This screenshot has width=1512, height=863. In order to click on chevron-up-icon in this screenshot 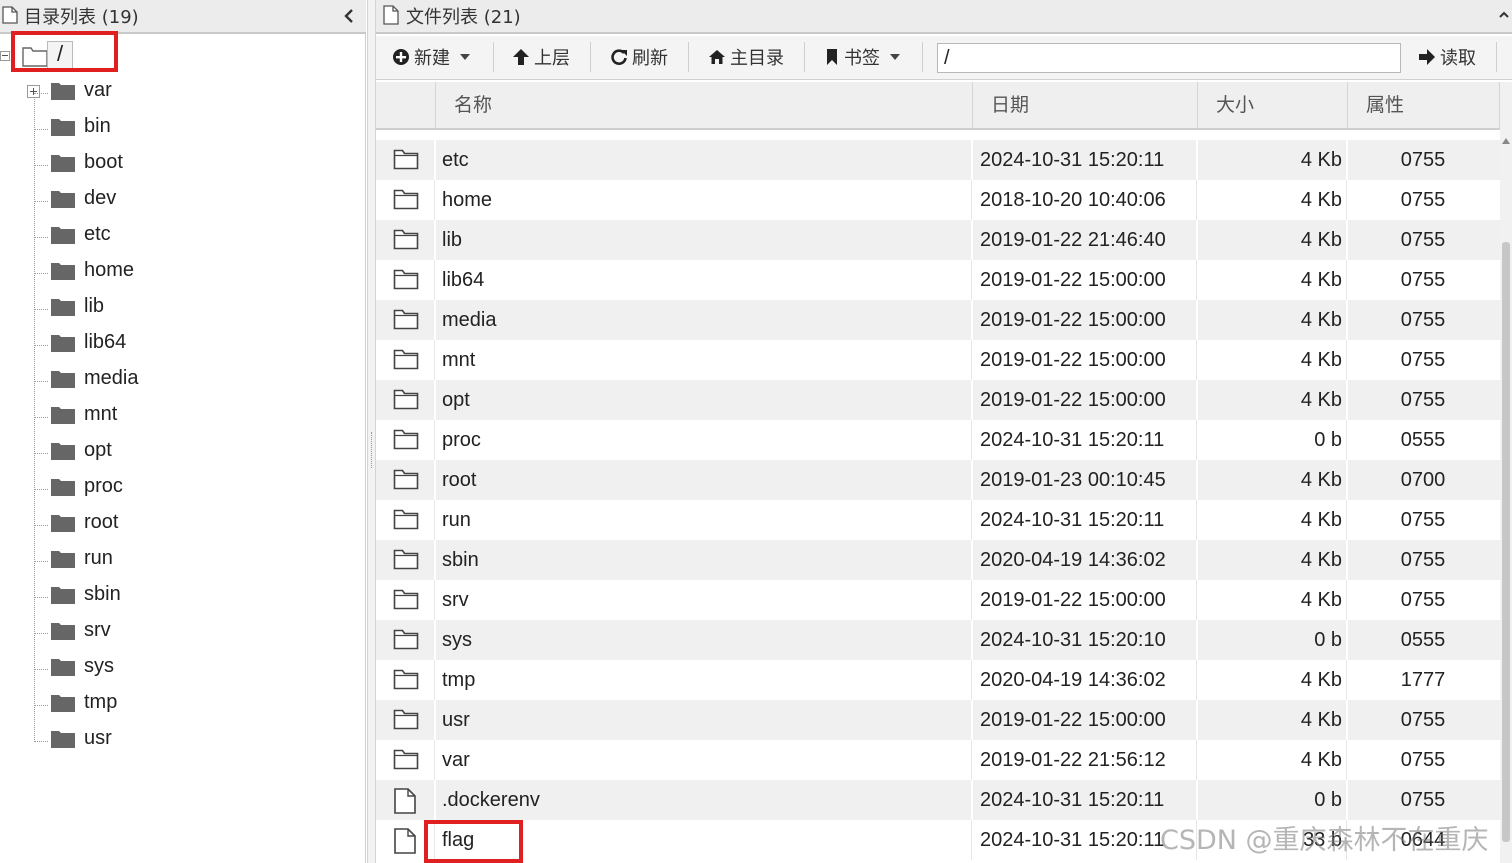, I will do `click(1504, 15)`.